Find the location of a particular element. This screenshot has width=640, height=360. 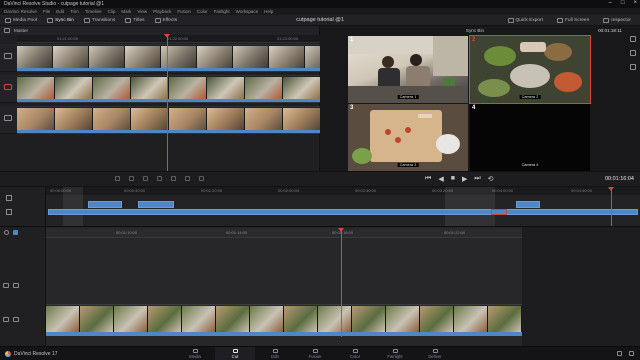

full-screen-icon is located at coordinates (560, 20).